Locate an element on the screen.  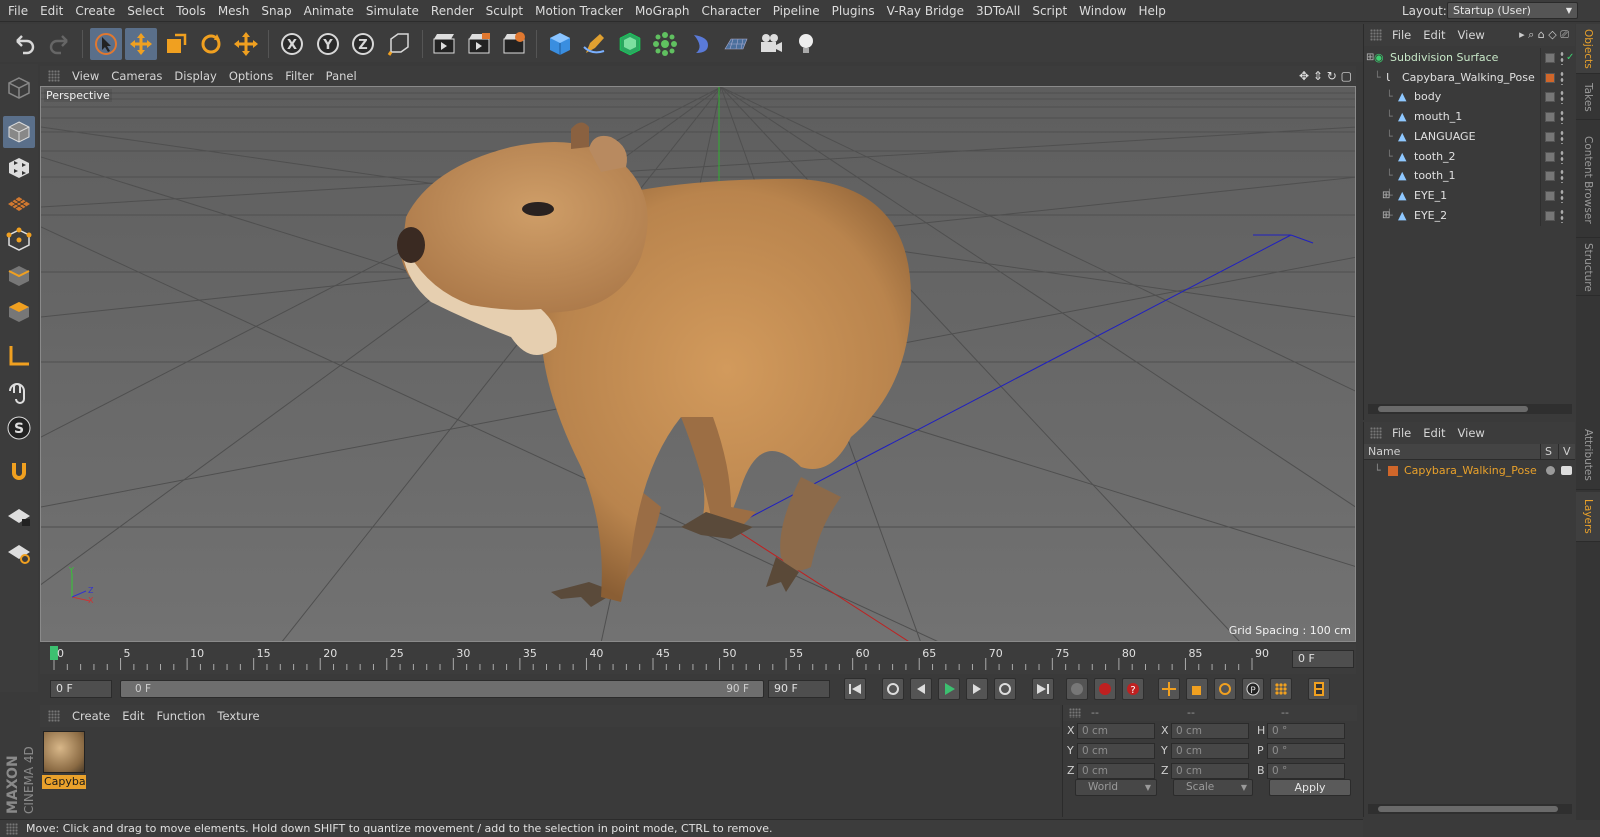
key-rotation-button is located at coordinates (1225, 689).